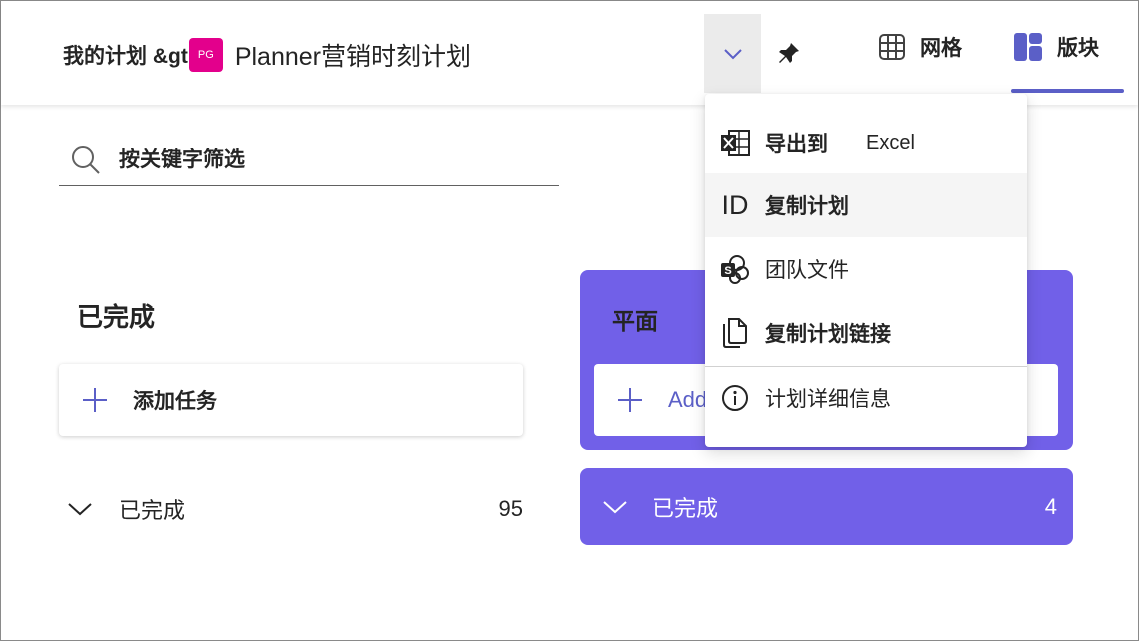 Image resolution: width=1139 pixels, height=641 pixels. I want to click on bucket2-title: 平面, so click(635, 319).